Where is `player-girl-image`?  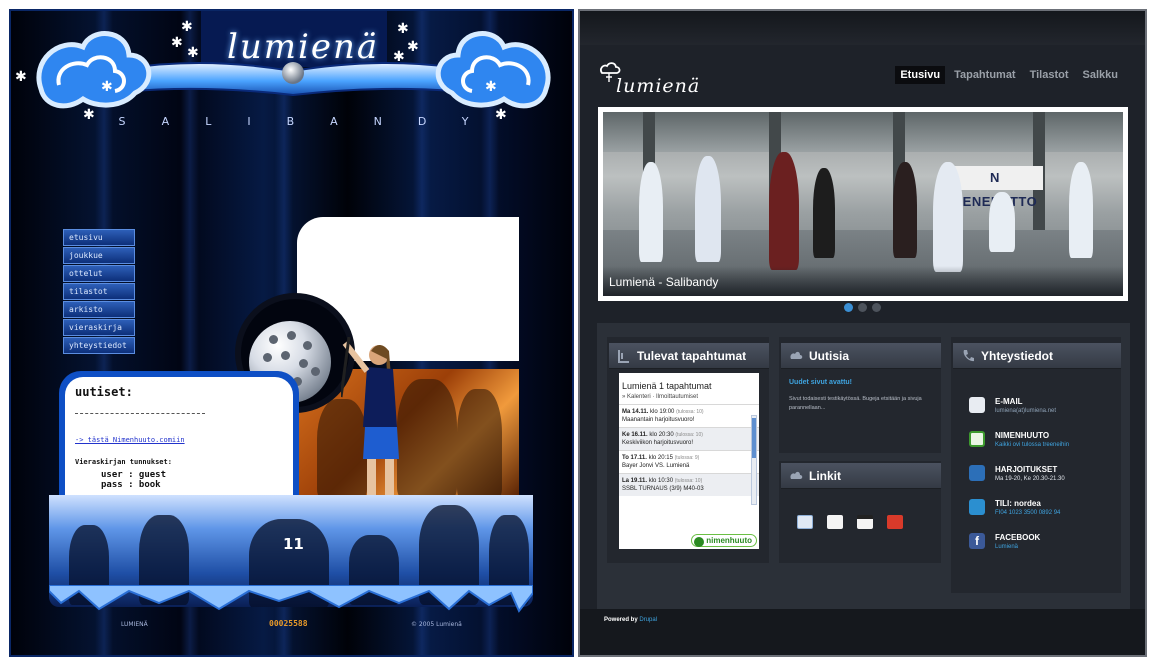
player-girl-image is located at coordinates (370, 417).